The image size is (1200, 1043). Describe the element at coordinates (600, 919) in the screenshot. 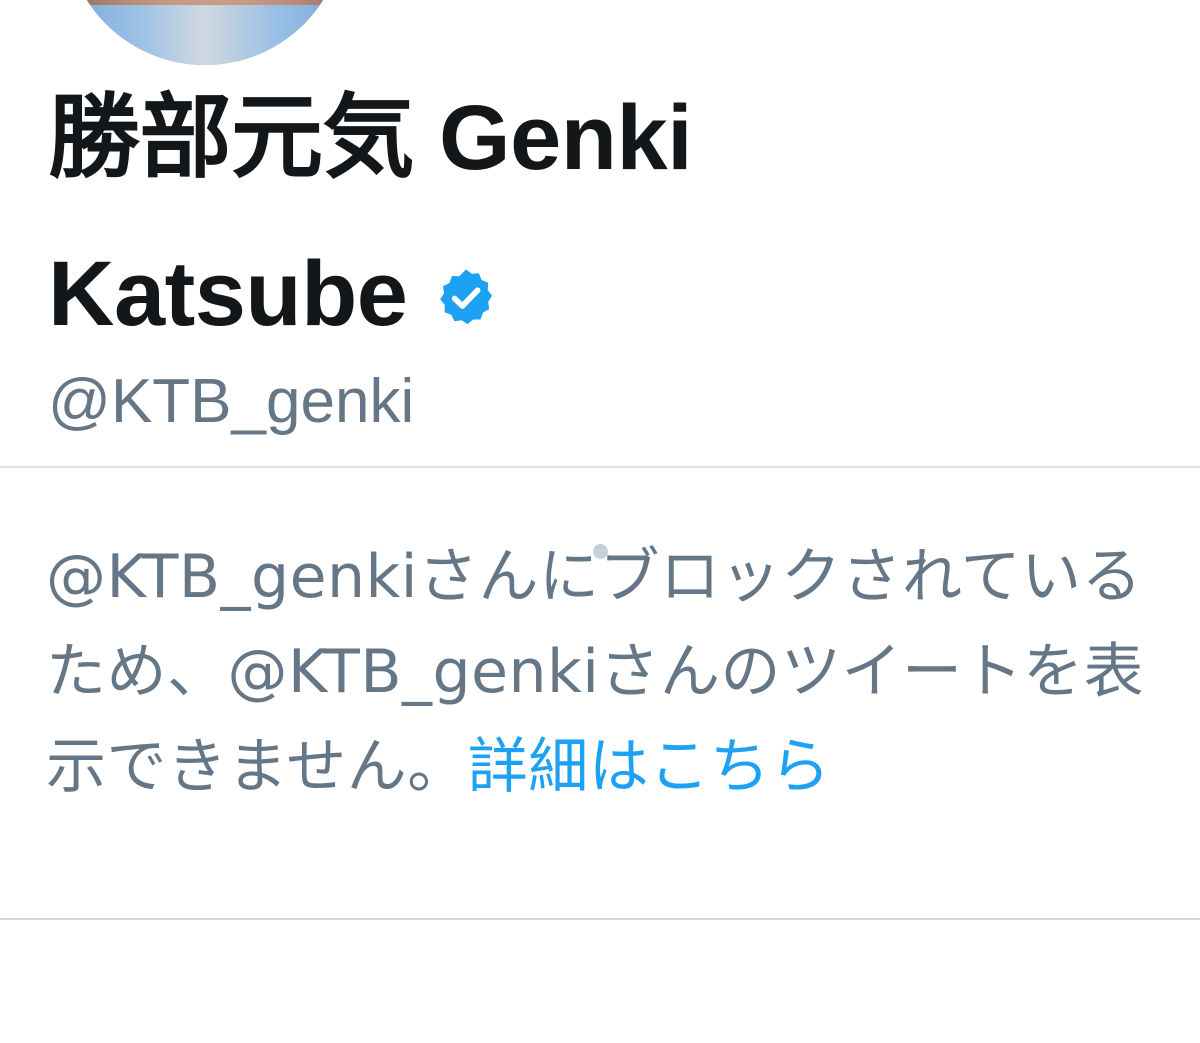

I see `notice-divider` at that location.